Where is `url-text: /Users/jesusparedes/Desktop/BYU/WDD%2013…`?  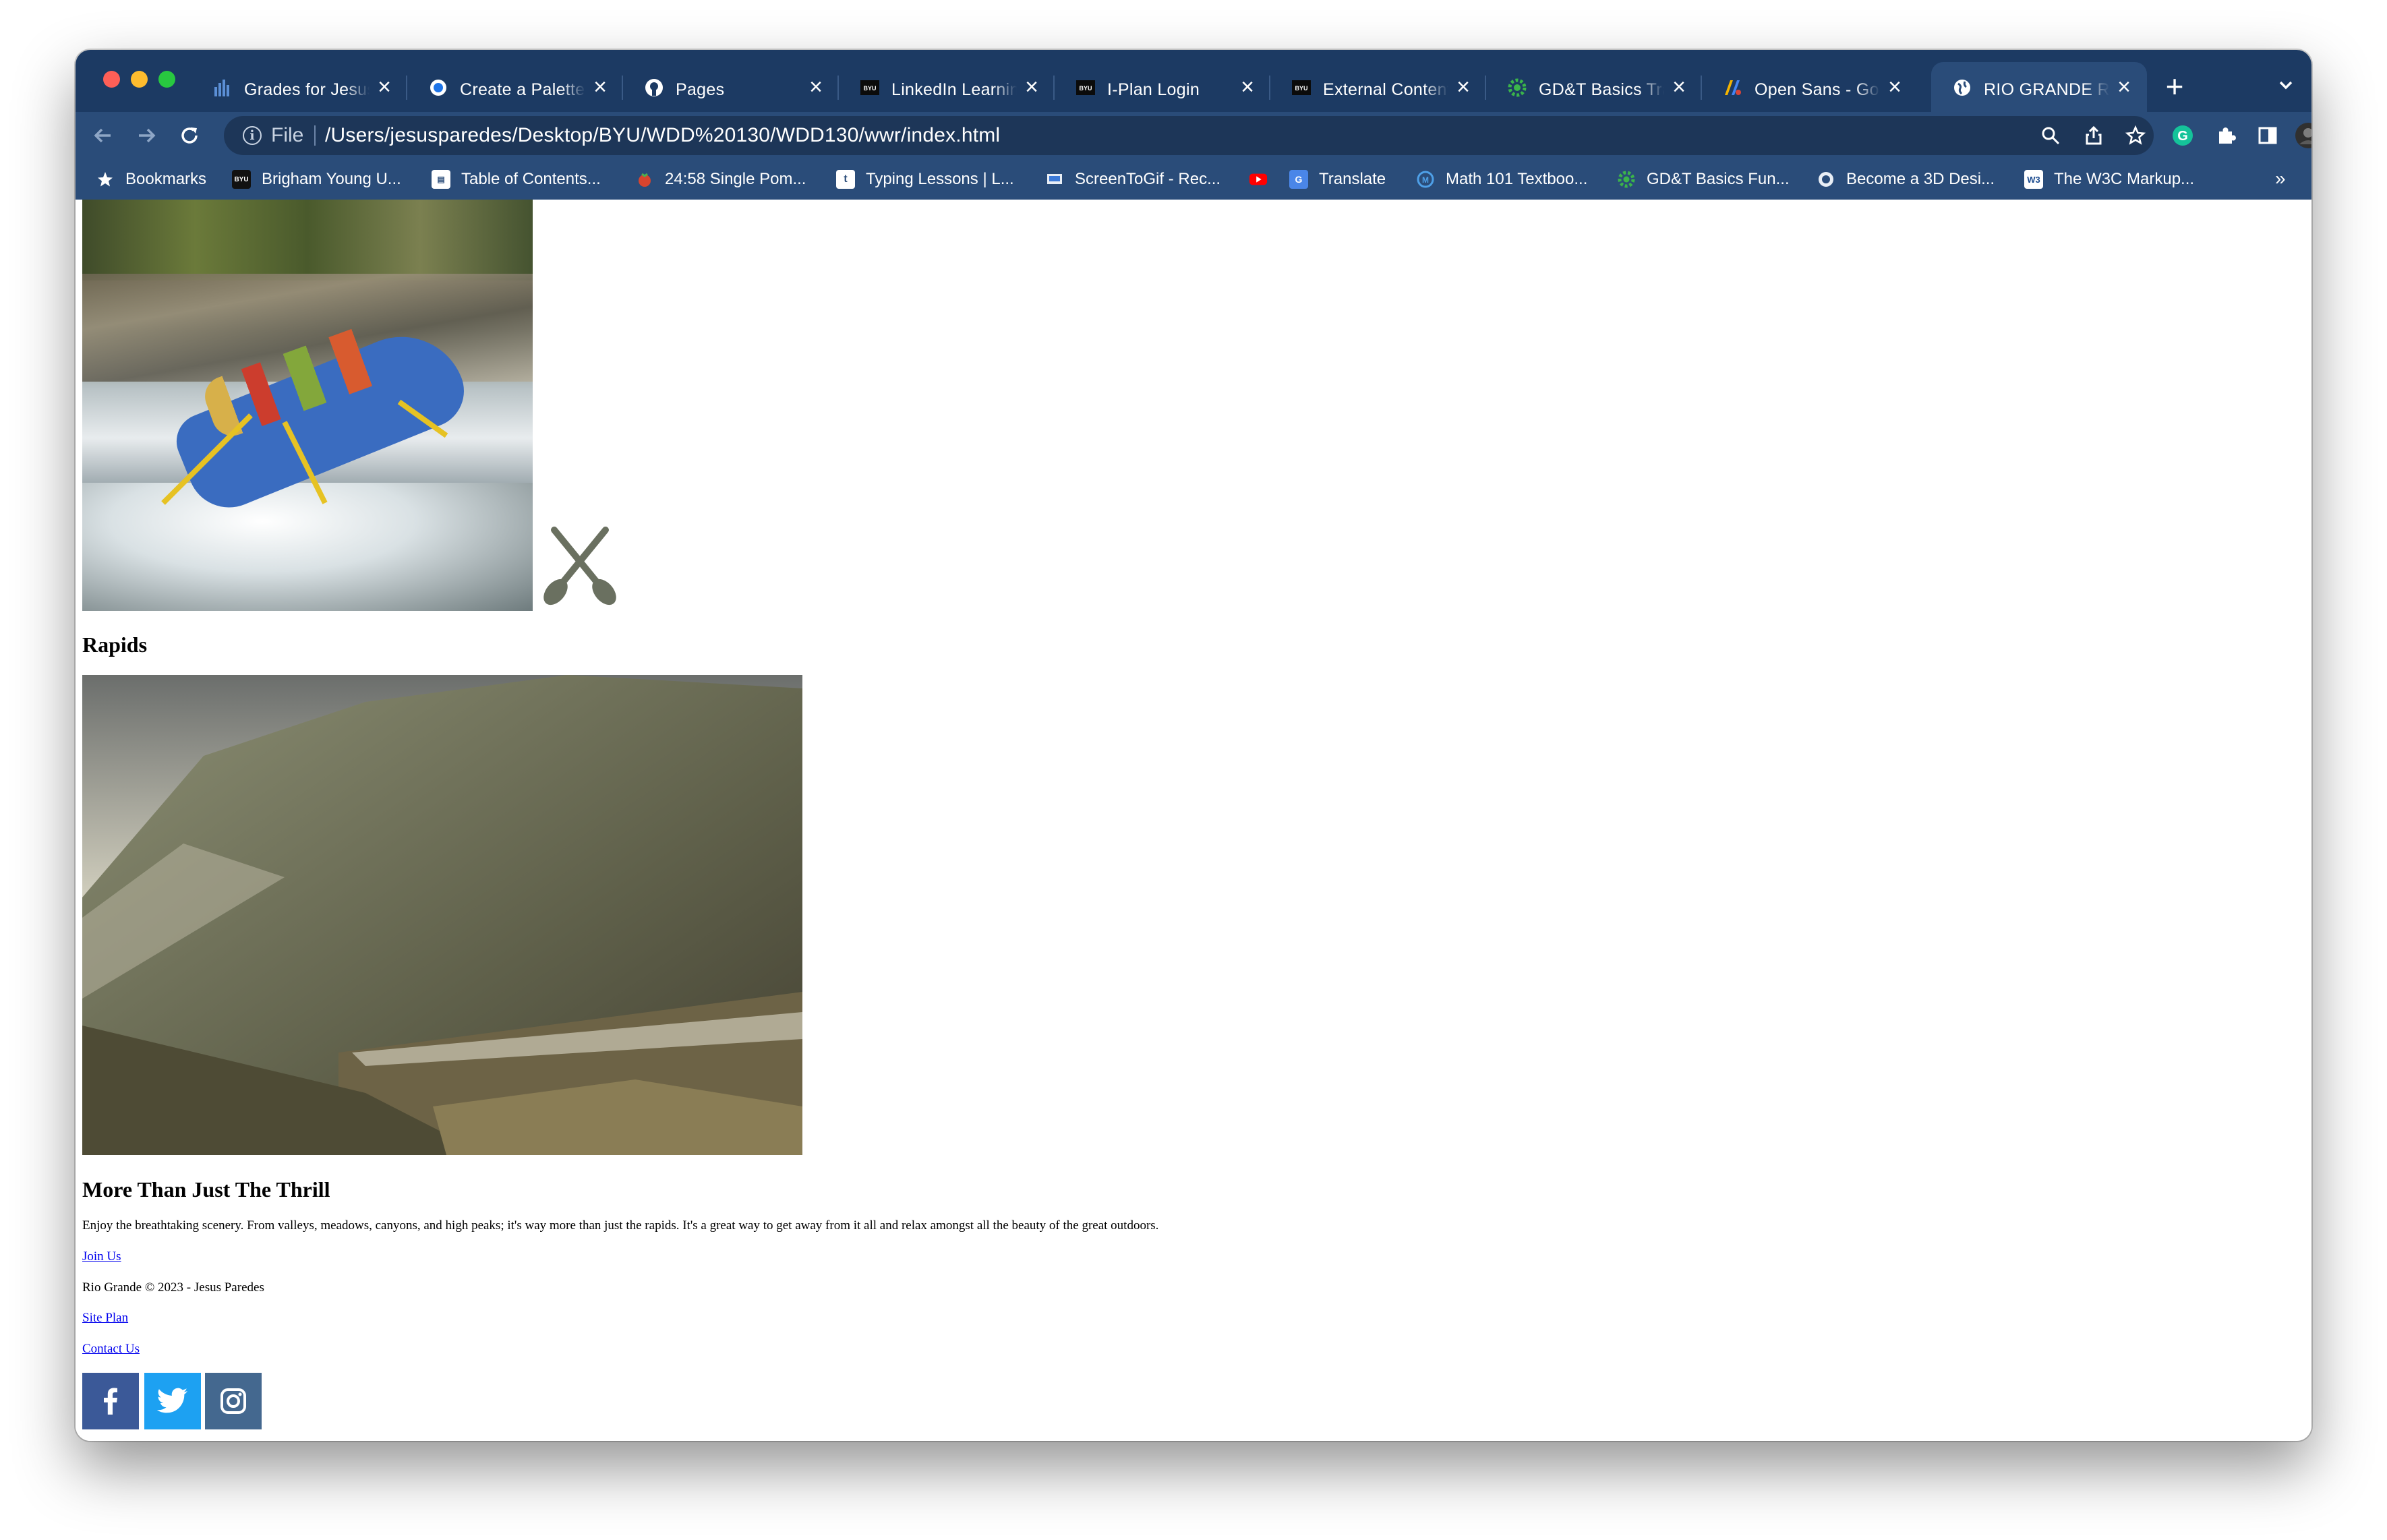 url-text: /Users/jesusparedes/Desktop/BYU/WDD%2013… is located at coordinates (663, 135).